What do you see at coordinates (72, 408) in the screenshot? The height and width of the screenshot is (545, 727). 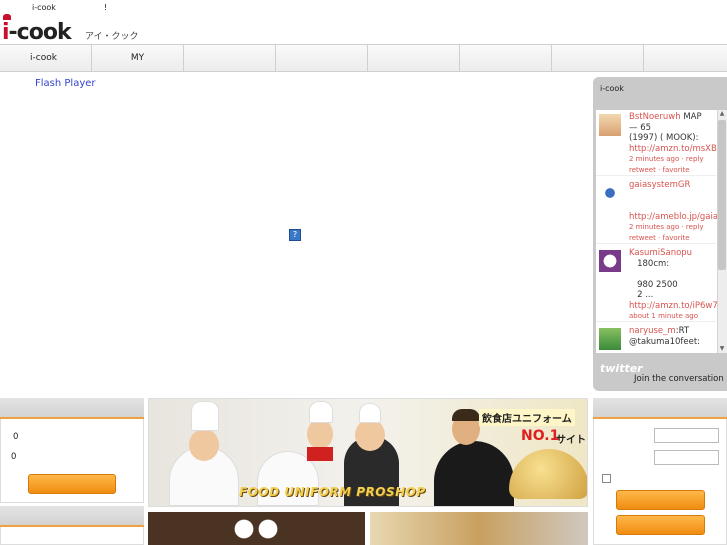 I see `left-box-header` at bounding box center [72, 408].